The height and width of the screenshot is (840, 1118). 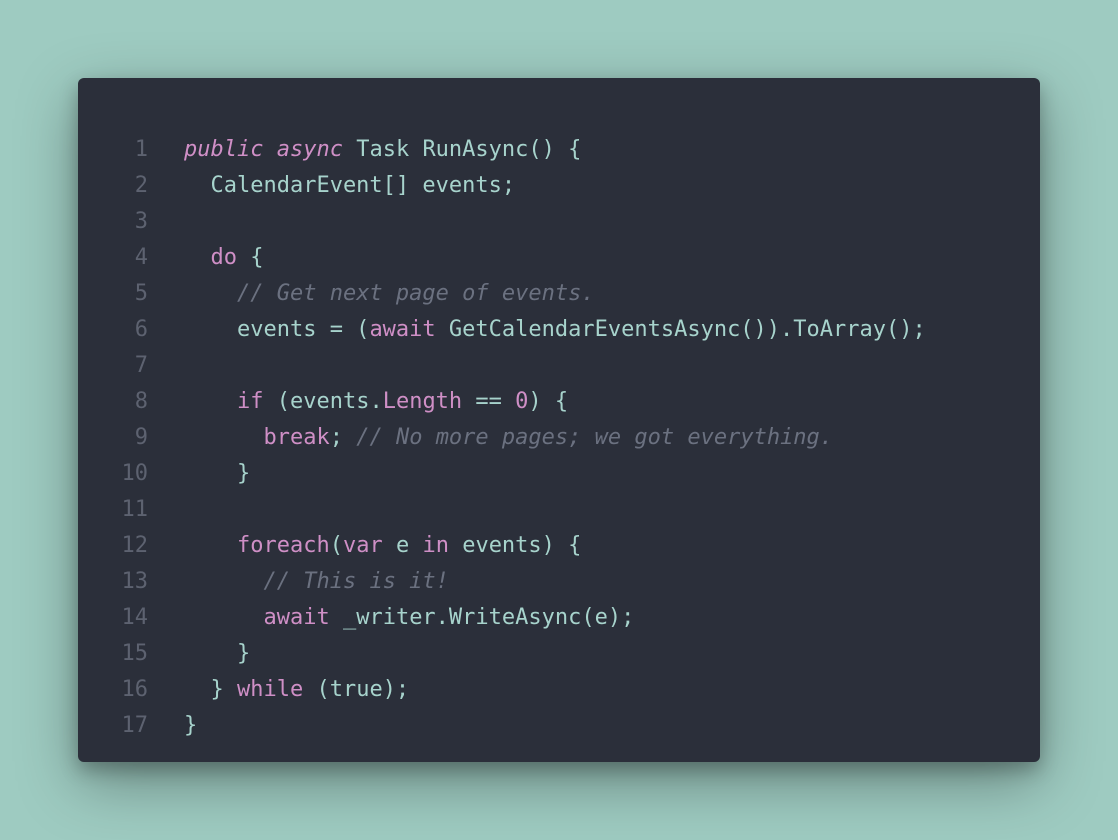 What do you see at coordinates (559, 222) in the screenshot?
I see `code-line: 3` at bounding box center [559, 222].